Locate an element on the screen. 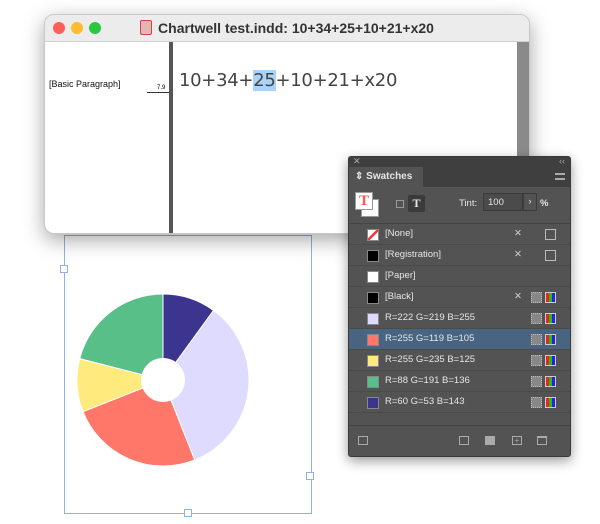 The height and width of the screenshot is (524, 600). story-after: +10+21+x20 is located at coordinates (336, 80).